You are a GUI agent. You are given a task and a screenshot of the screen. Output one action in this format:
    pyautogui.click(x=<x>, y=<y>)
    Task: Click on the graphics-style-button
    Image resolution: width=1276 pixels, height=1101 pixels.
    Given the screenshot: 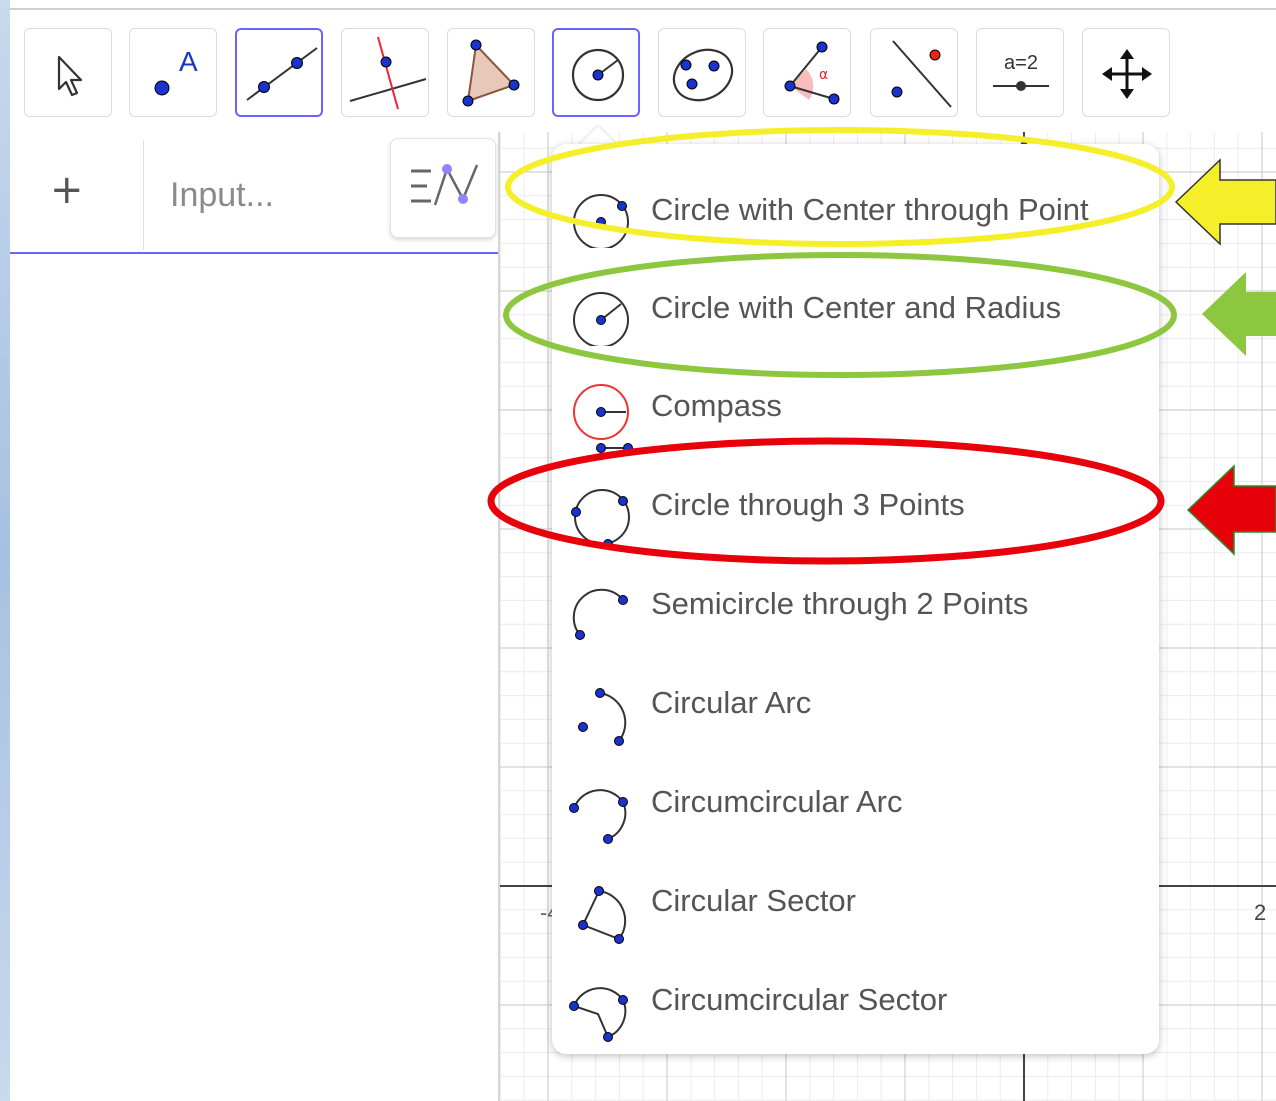 What is the action you would take?
    pyautogui.click(x=443, y=188)
    